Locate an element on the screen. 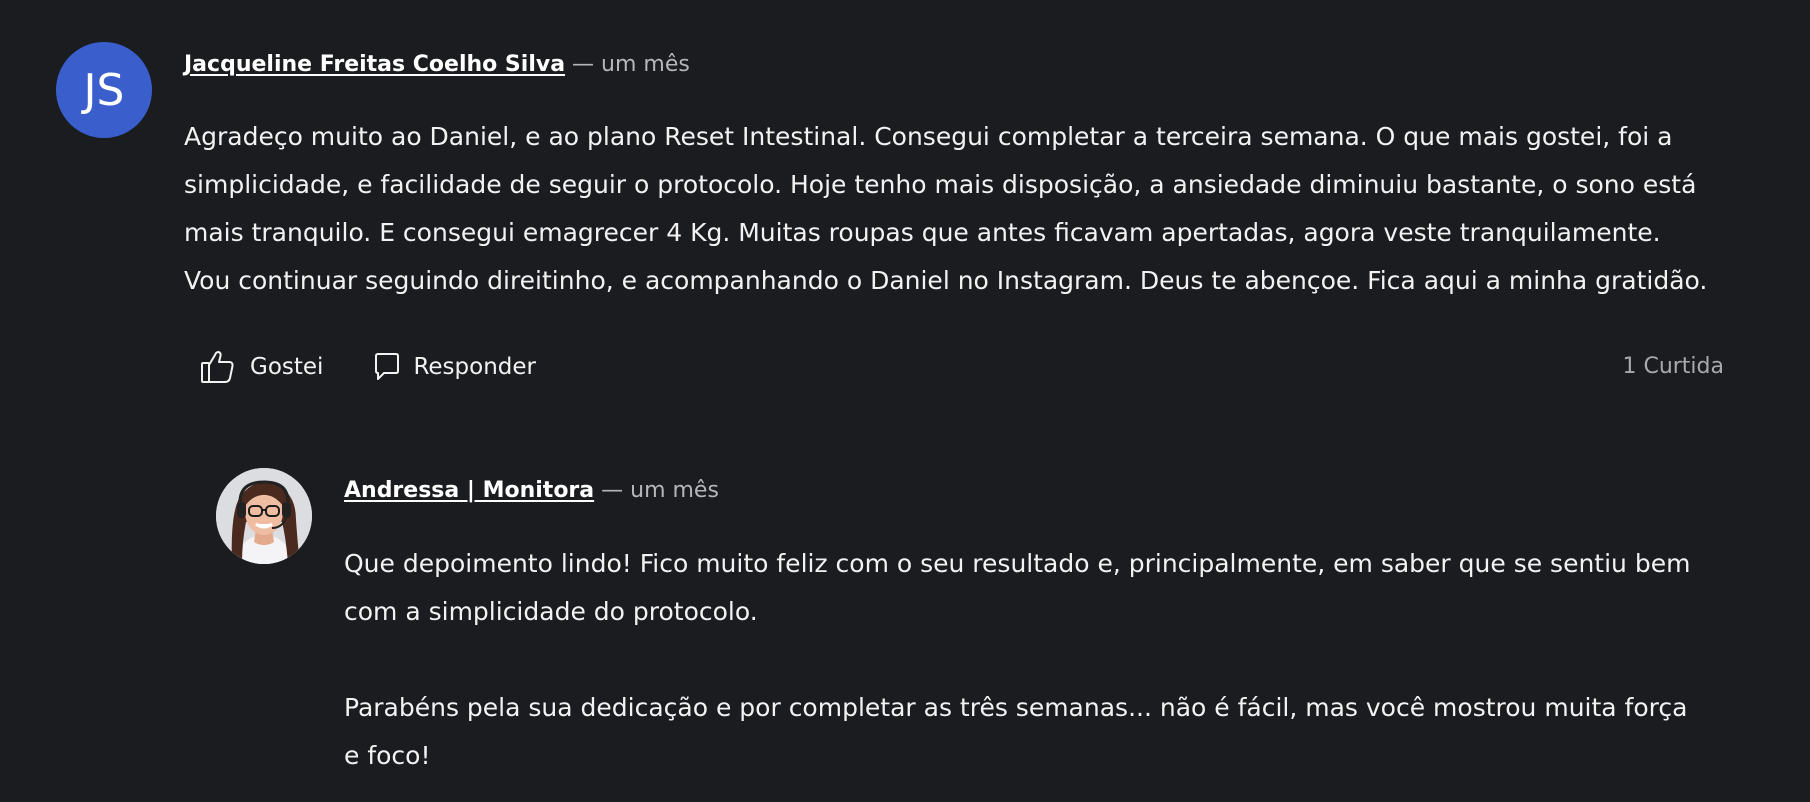 This screenshot has width=1810, height=802. comment-actions: Gostei Responder is located at coordinates (368, 367).